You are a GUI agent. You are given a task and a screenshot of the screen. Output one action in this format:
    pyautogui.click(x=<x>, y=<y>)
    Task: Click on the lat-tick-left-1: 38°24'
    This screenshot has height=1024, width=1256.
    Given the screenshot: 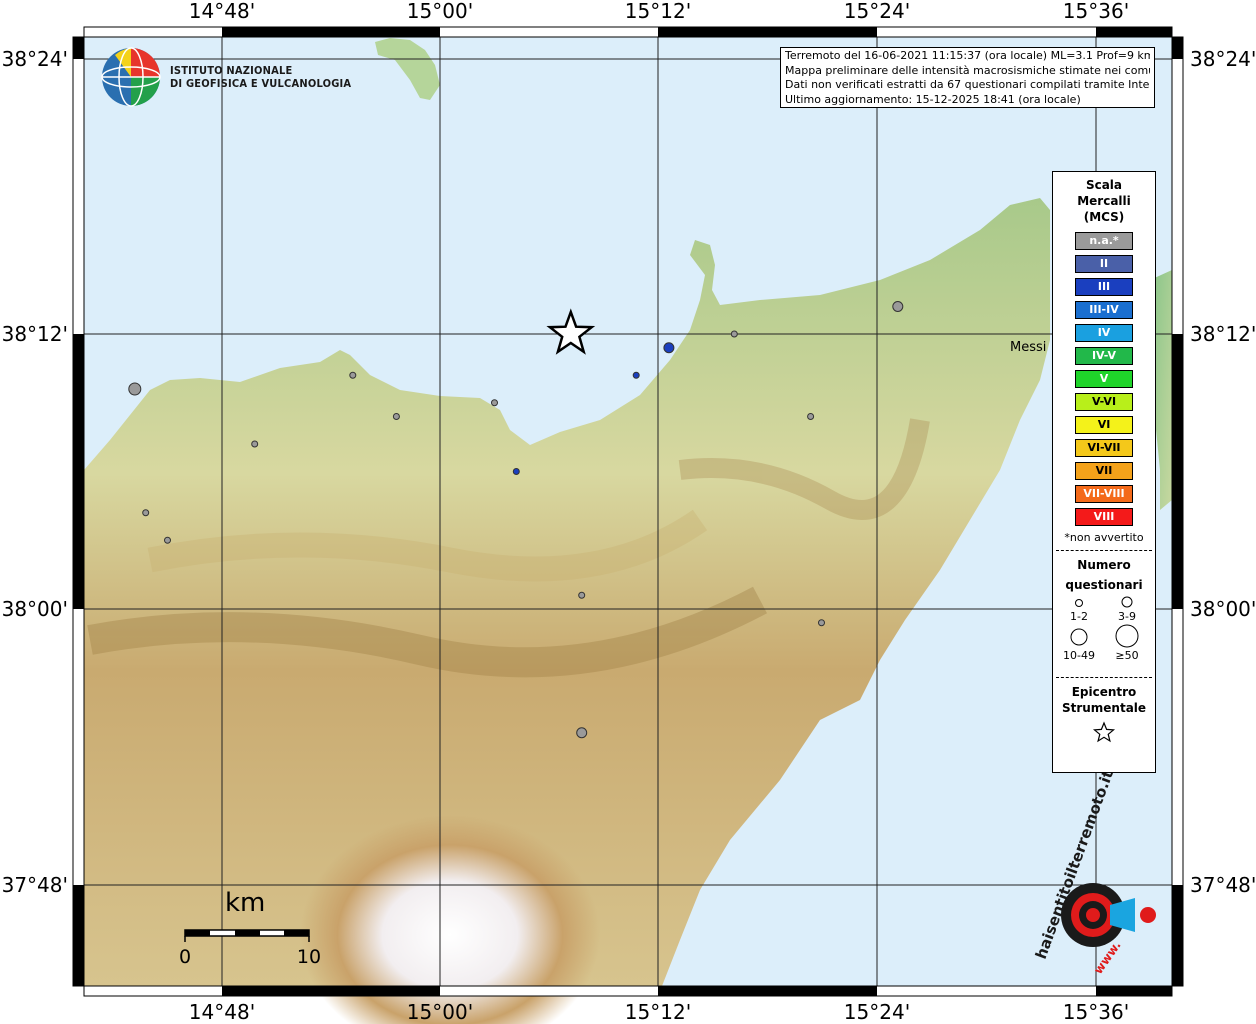 What is the action you would take?
    pyautogui.click(x=35, y=59)
    